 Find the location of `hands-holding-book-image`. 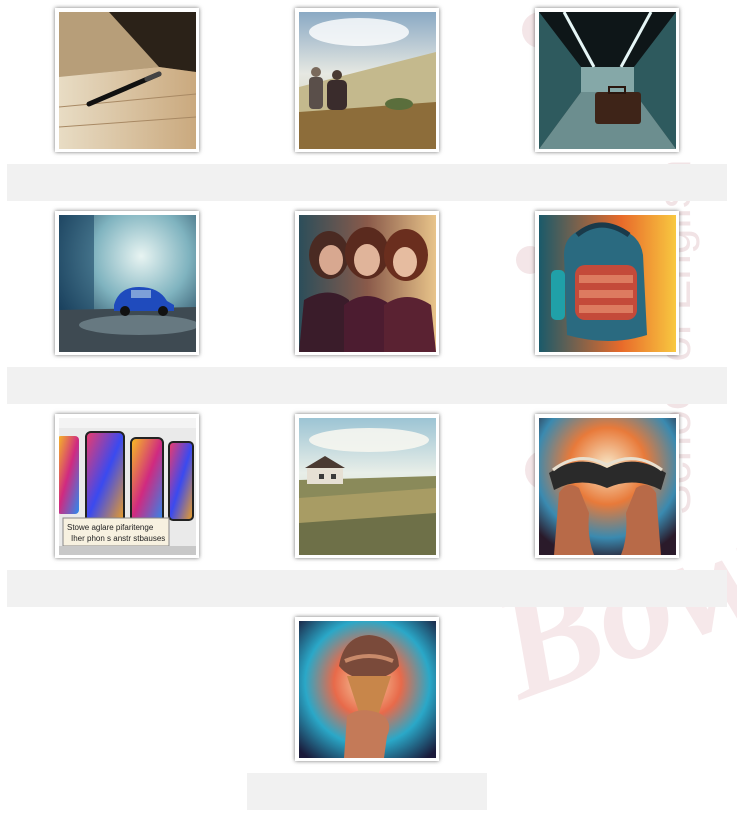

hands-holding-book-image is located at coordinates (607, 486).